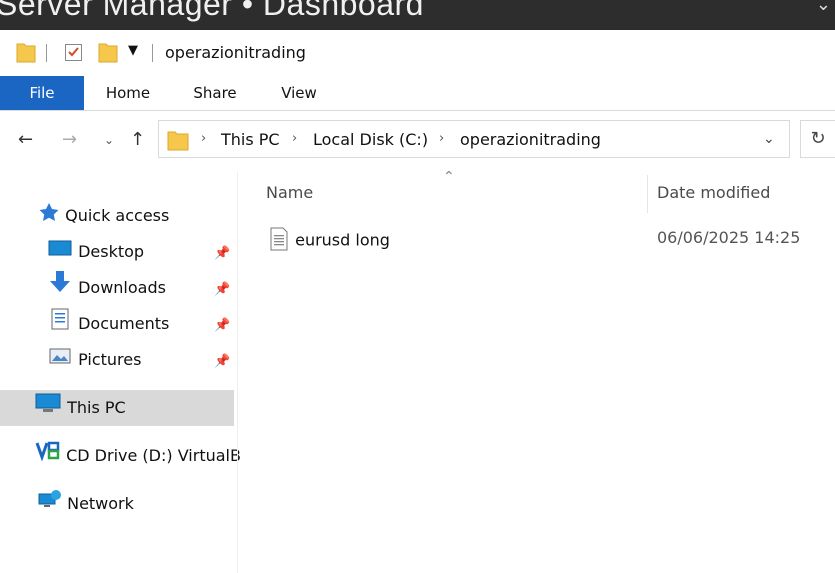 This screenshot has height=573, width=835. Describe the element at coordinates (25, 139) in the screenshot. I see `back-arrow-icon: ←` at that location.